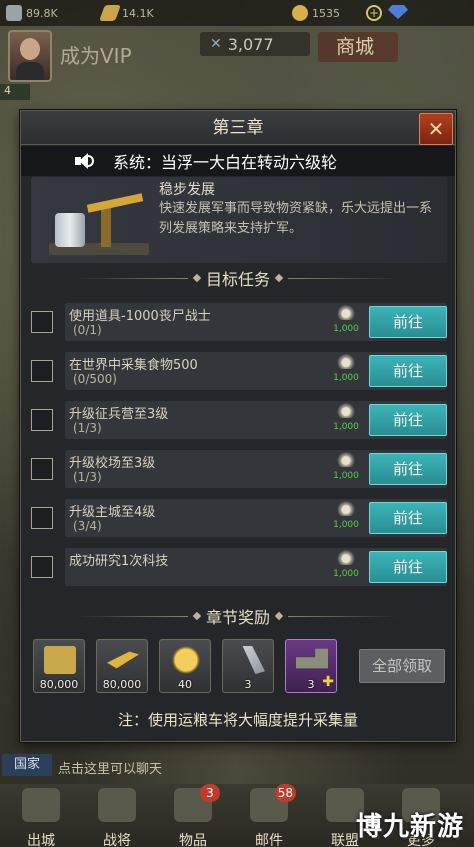 The width and height of the screenshot is (474, 847). What do you see at coordinates (398, 12) in the screenshot?
I see `diamond-icon` at bounding box center [398, 12].